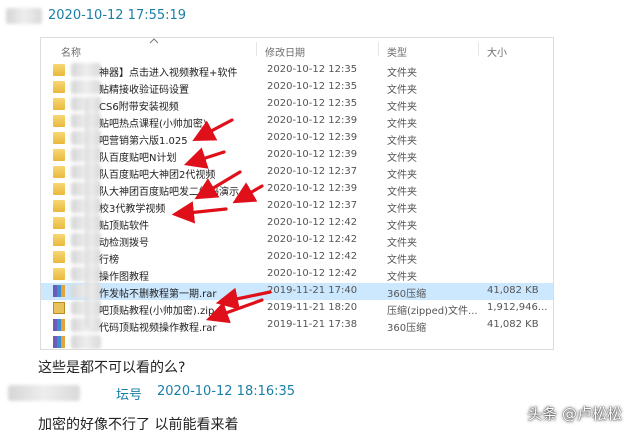 The width and height of the screenshot is (640, 438). What do you see at coordinates (117, 15) in the screenshot?
I see `message-timestamp: 2020-10-12 17:55:19` at bounding box center [117, 15].